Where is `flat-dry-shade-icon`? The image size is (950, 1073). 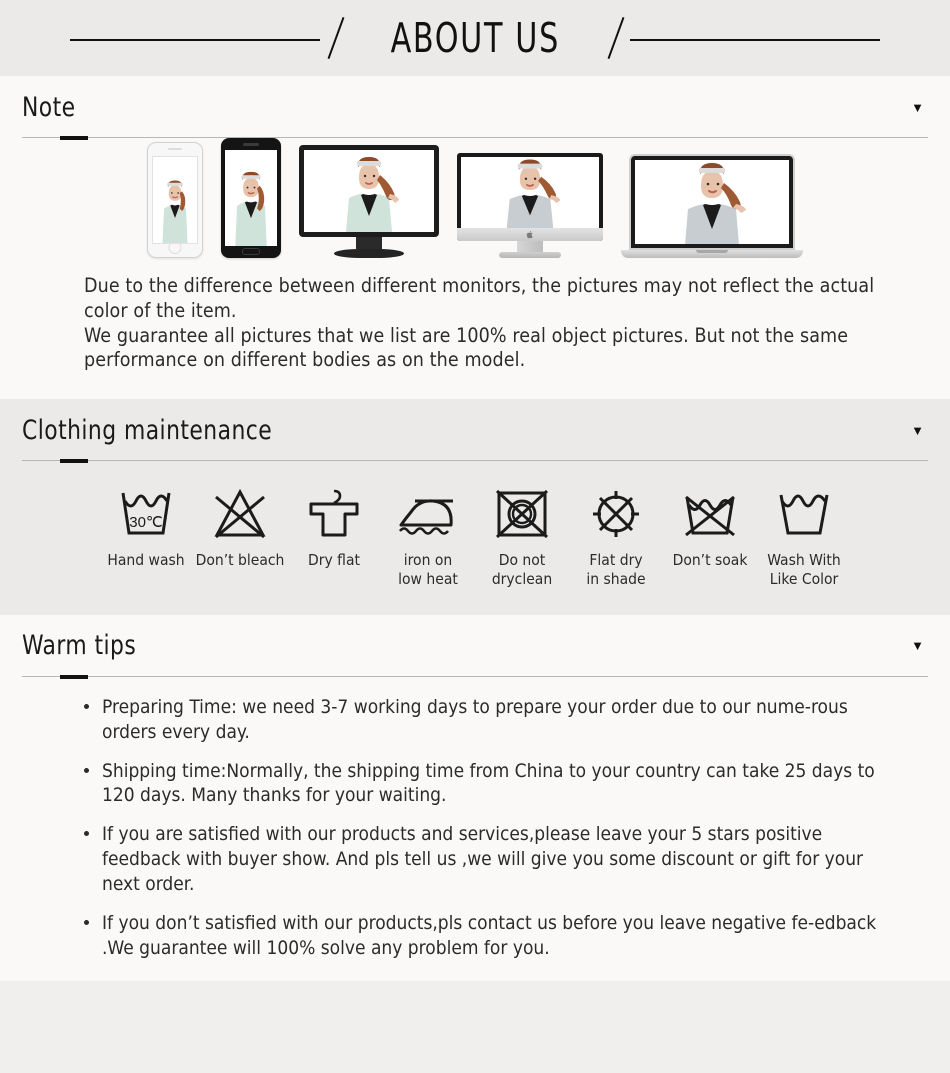
flat-dry-shade-icon is located at coordinates (616, 514).